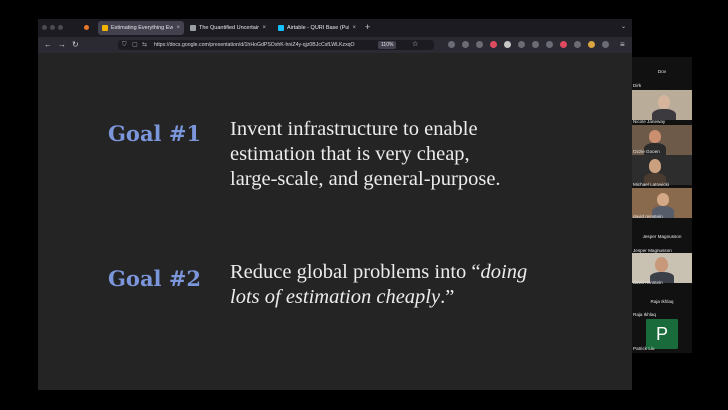  I want to click on pocket-icon, so click(493, 44).